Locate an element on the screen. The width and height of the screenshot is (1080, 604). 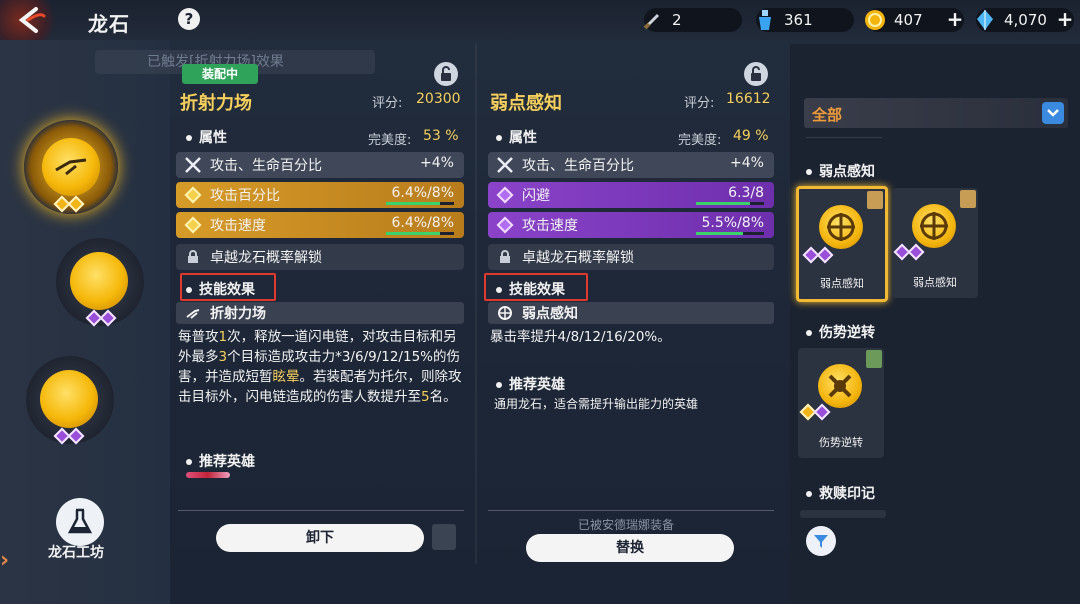
workshop-label: 龙石工坊 is located at coordinates (76, 553).